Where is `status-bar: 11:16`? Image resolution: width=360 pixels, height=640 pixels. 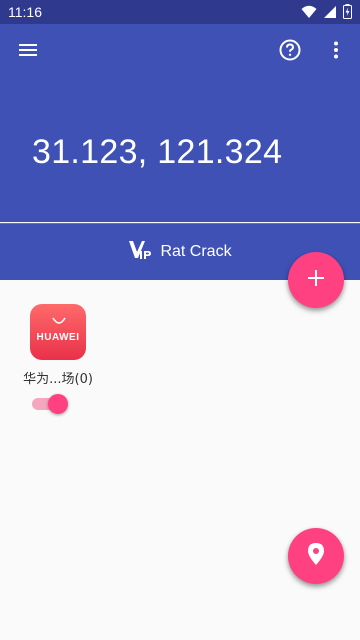 status-bar: 11:16 is located at coordinates (180, 12).